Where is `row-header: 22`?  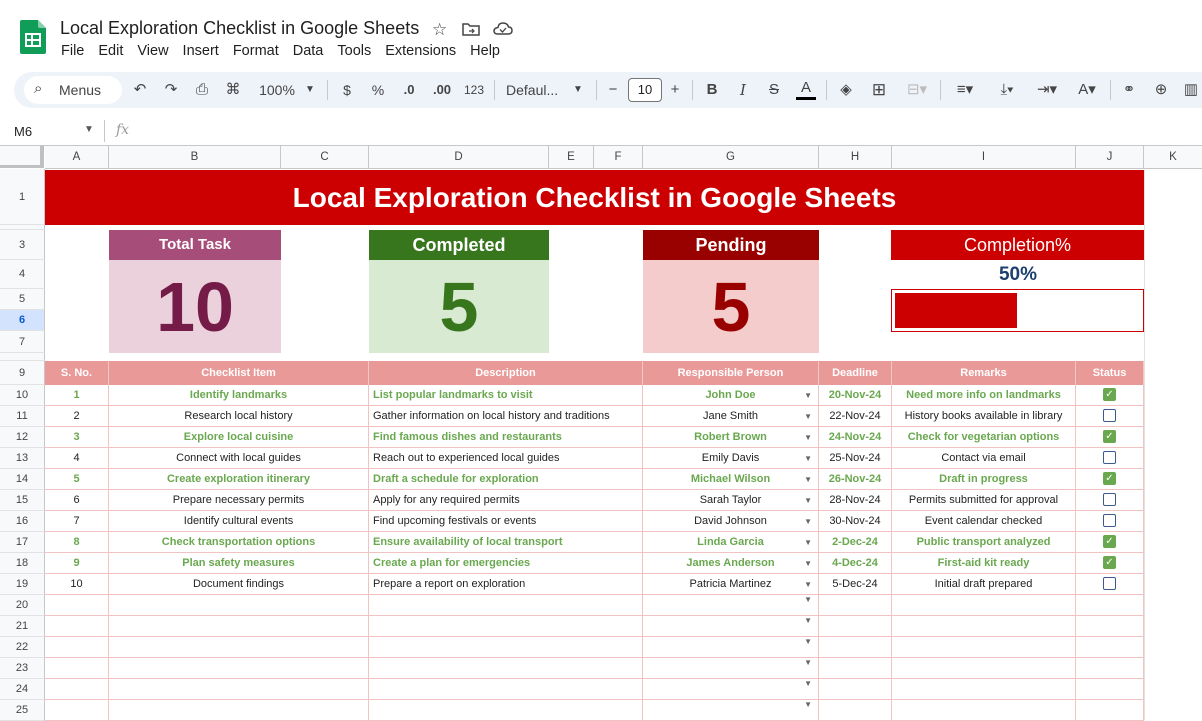 row-header: 22 is located at coordinates (22, 647).